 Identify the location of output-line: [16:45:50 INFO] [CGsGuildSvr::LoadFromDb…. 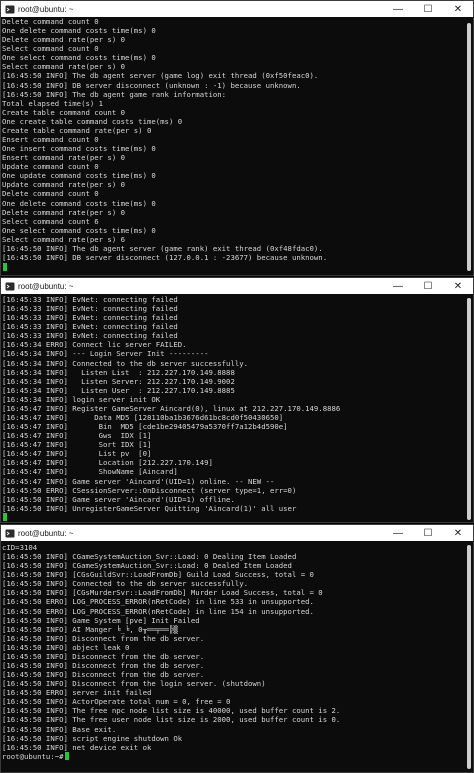
(158, 575).